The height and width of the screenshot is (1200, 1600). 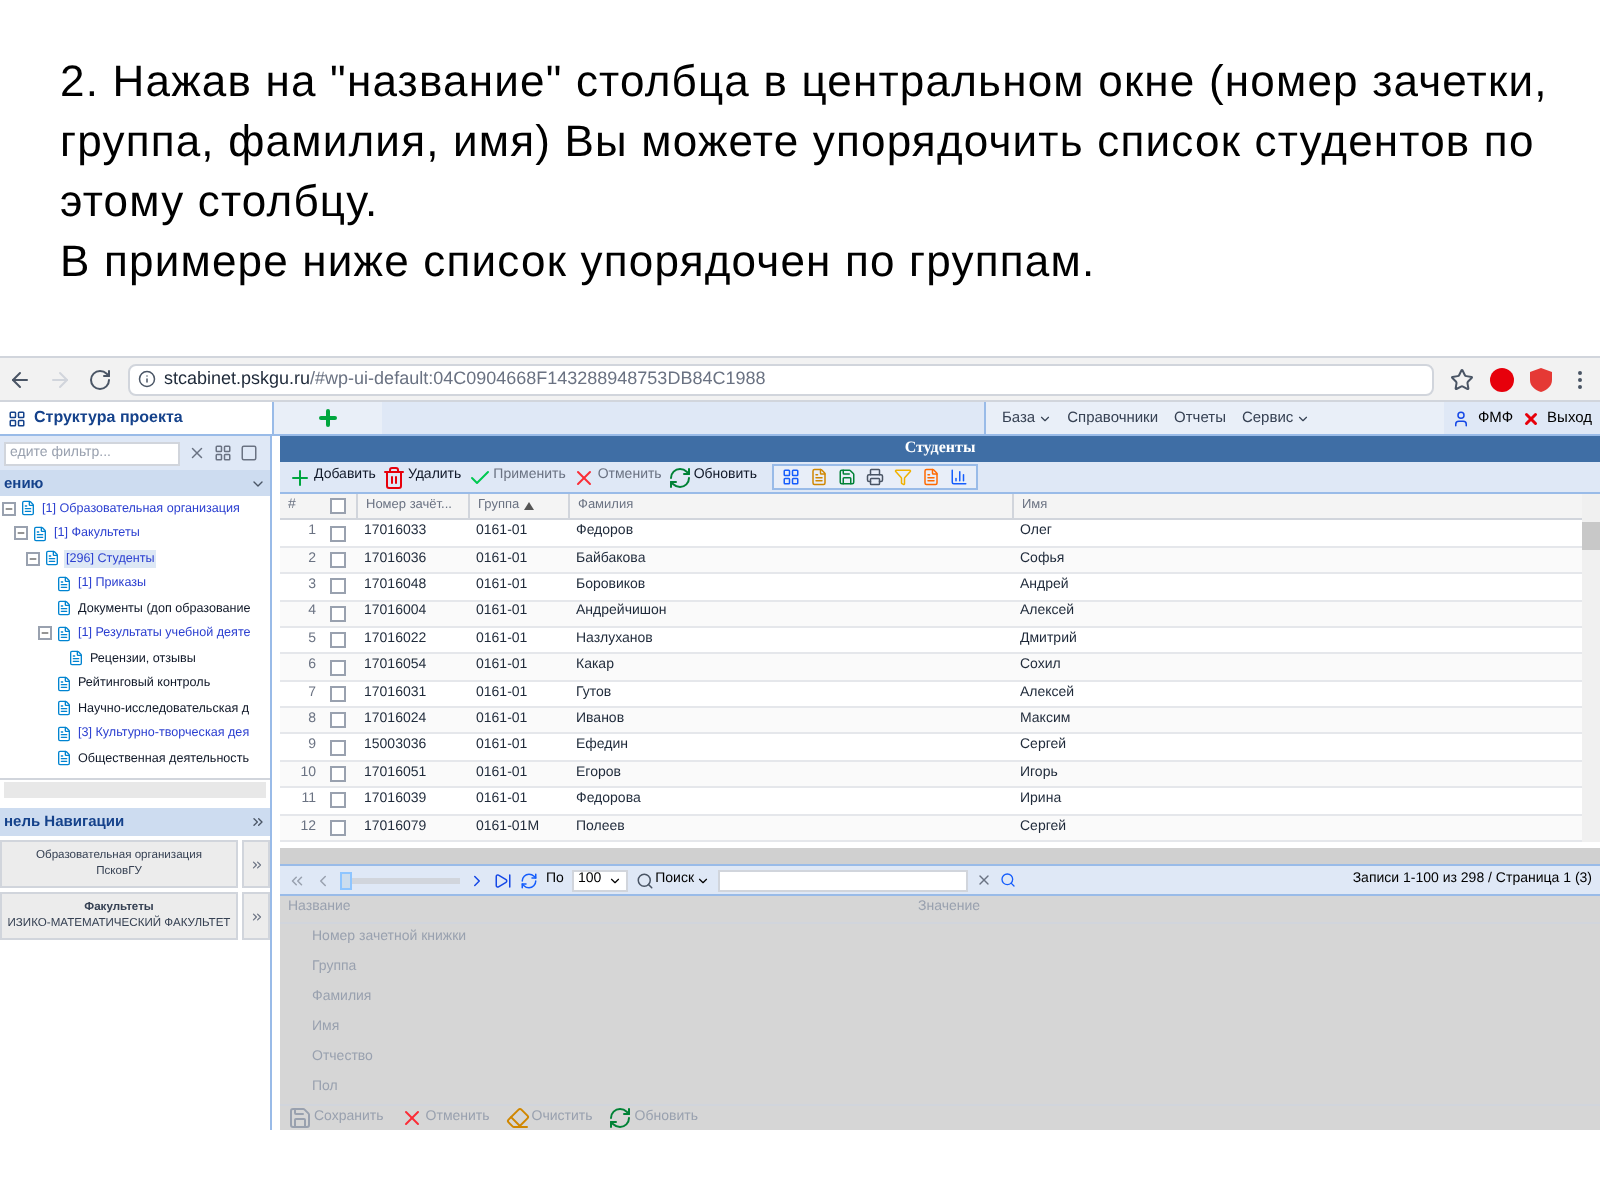 What do you see at coordinates (902, 477) in the screenshot?
I see `filter-icon` at bounding box center [902, 477].